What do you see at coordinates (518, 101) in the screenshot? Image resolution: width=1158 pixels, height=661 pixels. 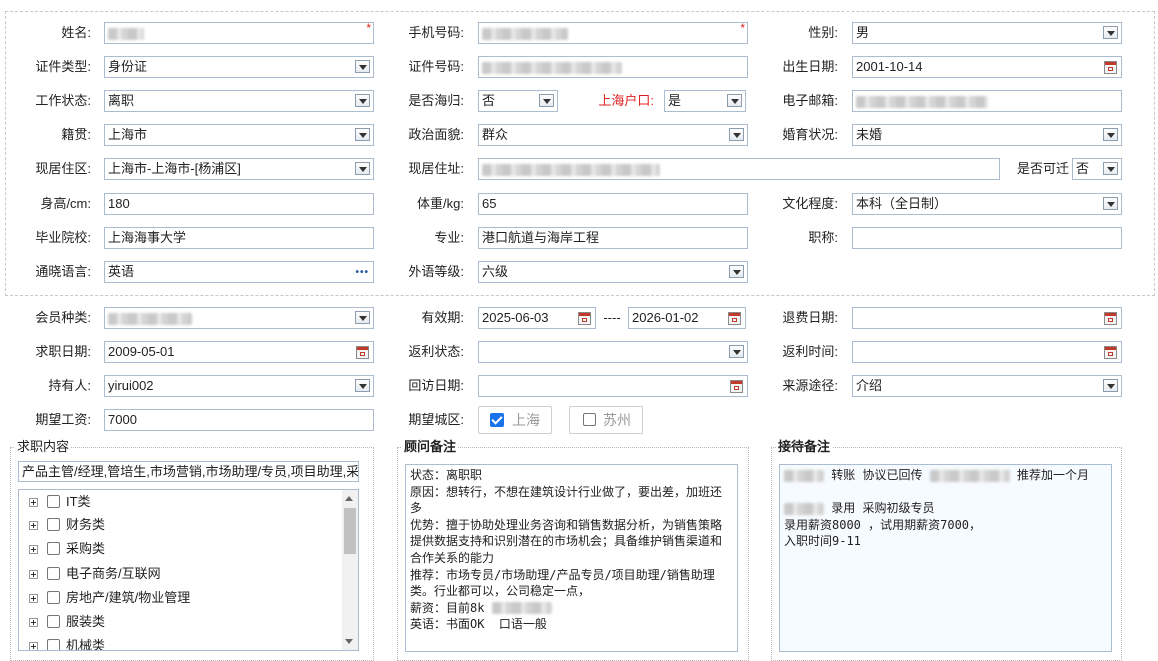 I see `returnee-select: 否` at bounding box center [518, 101].